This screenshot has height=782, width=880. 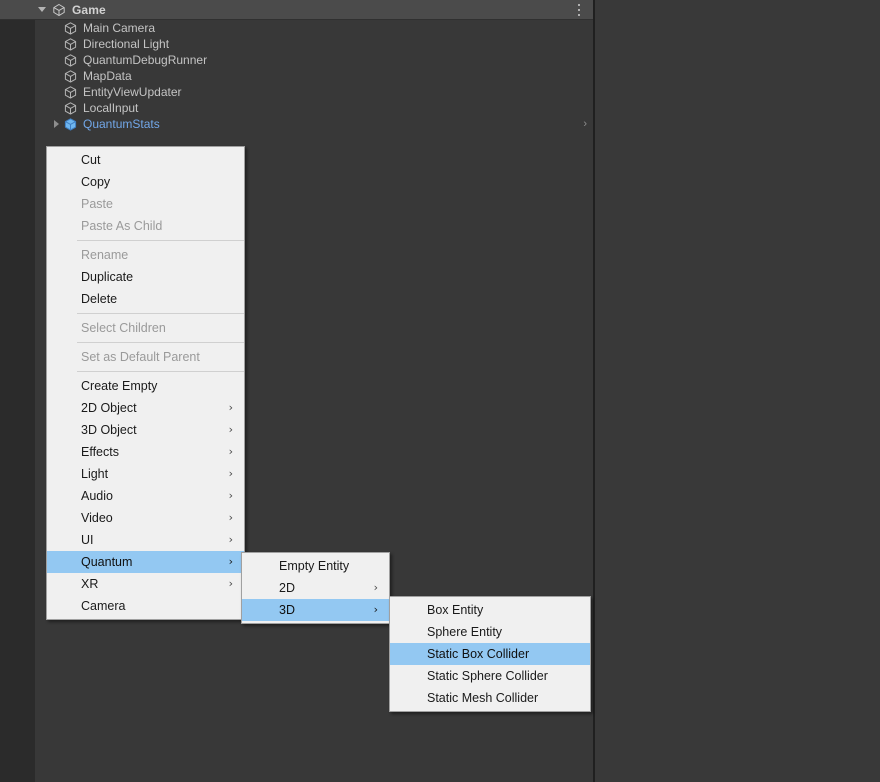 I want to click on menu-item-set-as-default-parent: Set as Default Parent, so click(x=145, y=357).